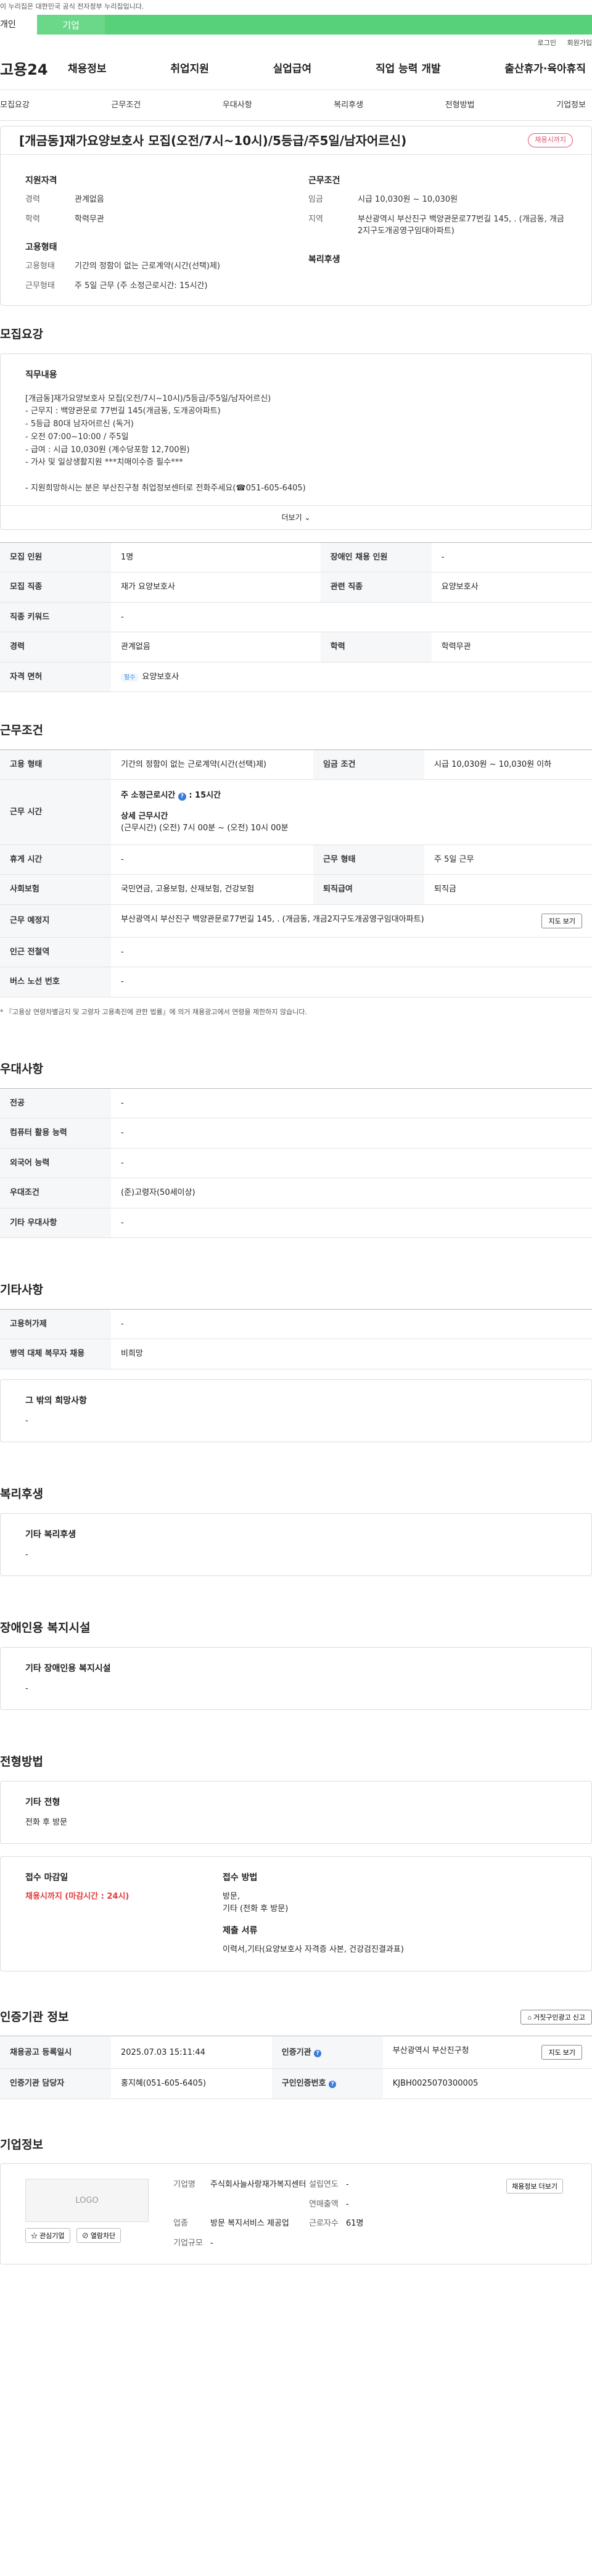 The image size is (592, 2576). Describe the element at coordinates (184, 2185) in the screenshot. I see `company-name-label: 기업명` at that location.